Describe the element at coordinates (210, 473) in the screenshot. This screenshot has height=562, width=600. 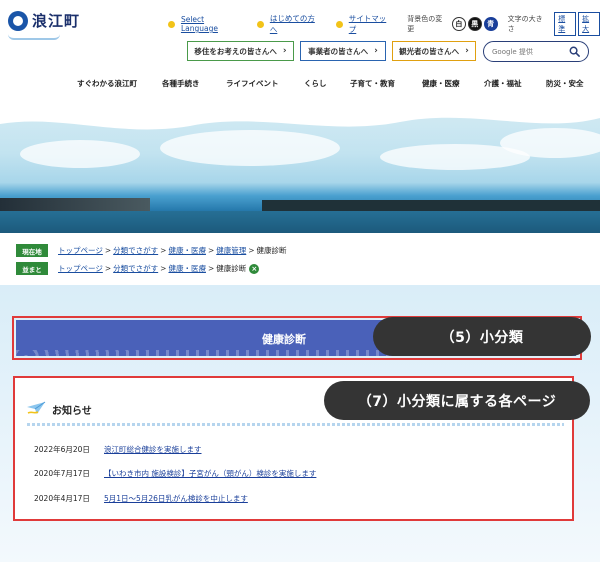
I see `news-link: 【いわき市内 施設検診】子宮がん（頸がん）検診を実施します` at that location.